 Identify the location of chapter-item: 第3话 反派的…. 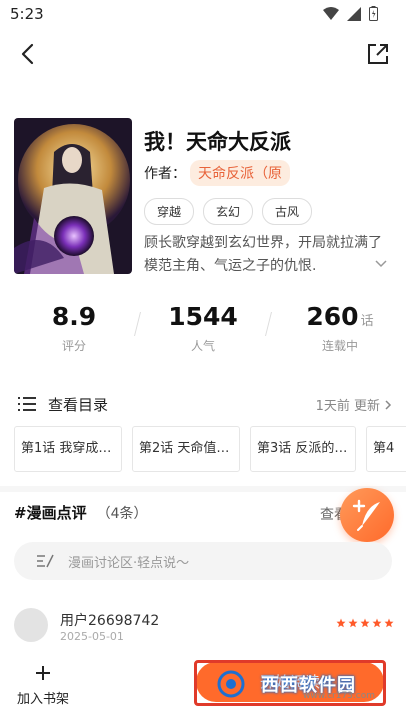
(303, 449).